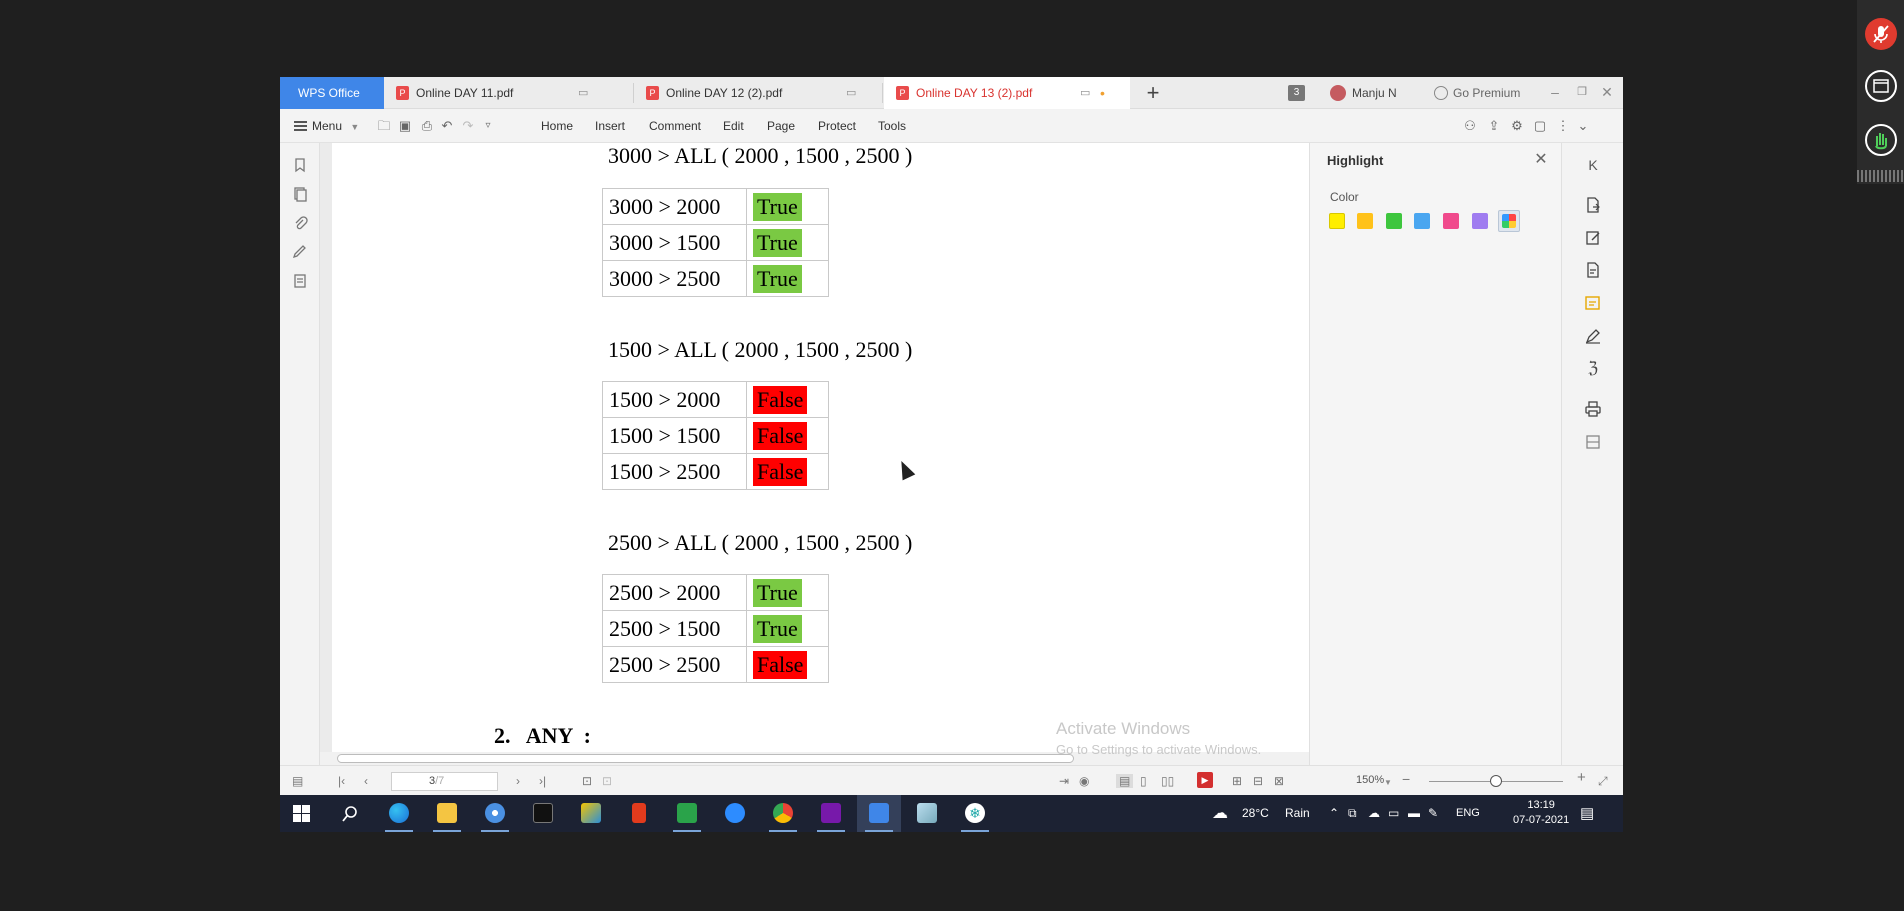  I want to click on close-panel-icon: ✕, so click(1541, 159).